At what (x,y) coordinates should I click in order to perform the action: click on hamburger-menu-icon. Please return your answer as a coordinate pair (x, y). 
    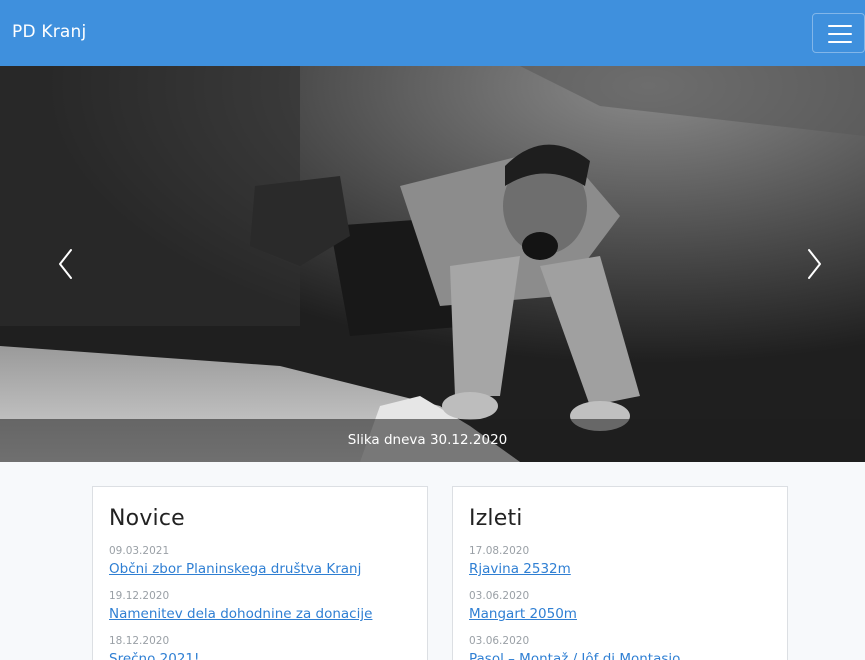
    Looking at the image, I should click on (840, 26).